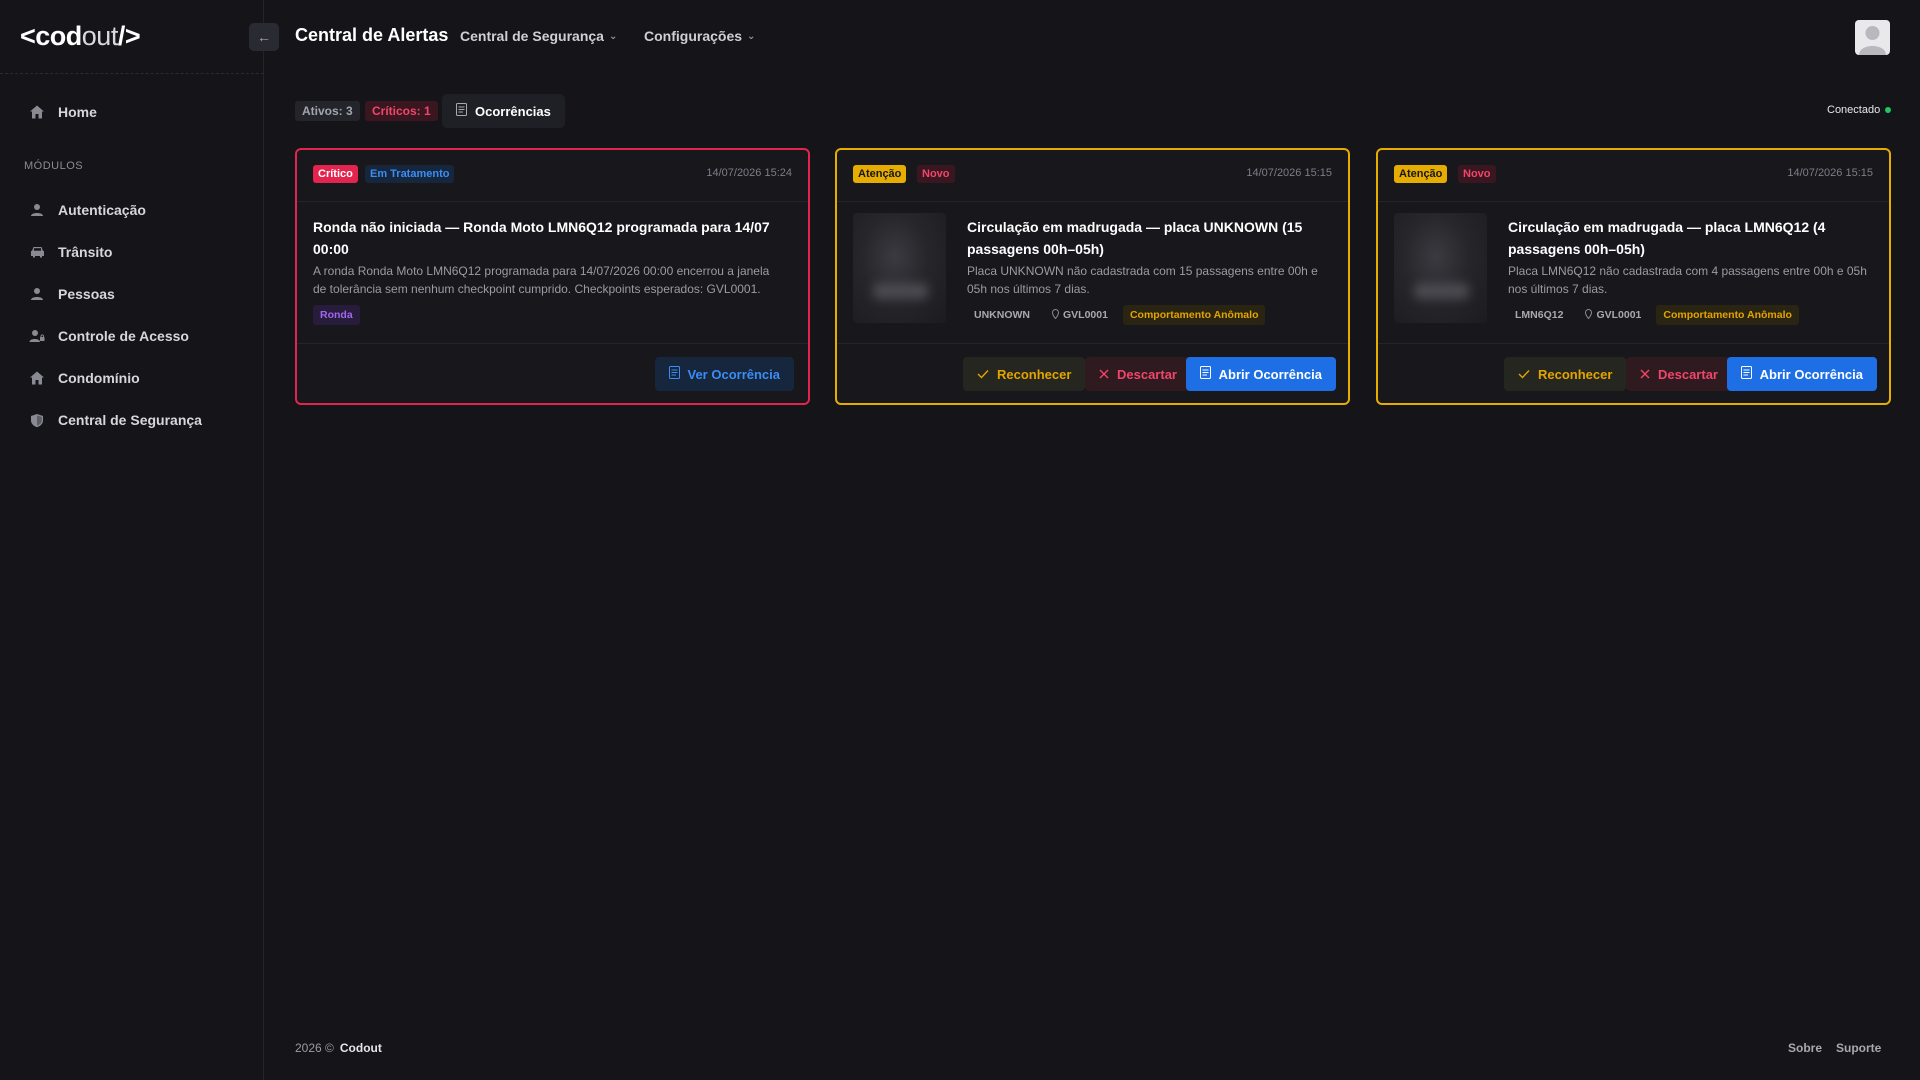 The height and width of the screenshot is (1080, 1920). I want to click on sidebar-item-autenticacao: Autenticação, so click(132, 210).